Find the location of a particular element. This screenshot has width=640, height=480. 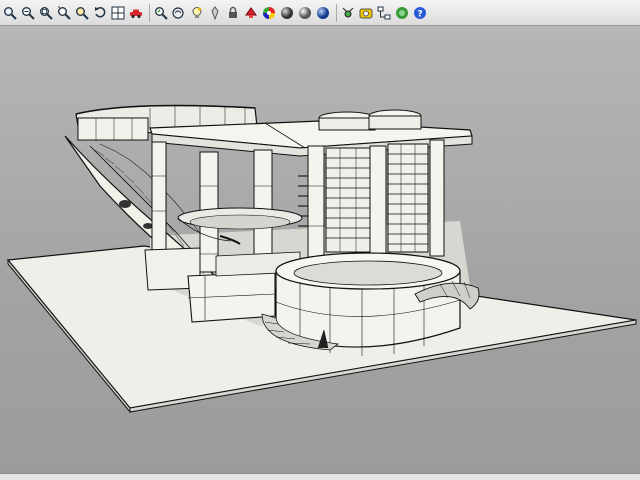

status-bar is located at coordinates (320, 476).